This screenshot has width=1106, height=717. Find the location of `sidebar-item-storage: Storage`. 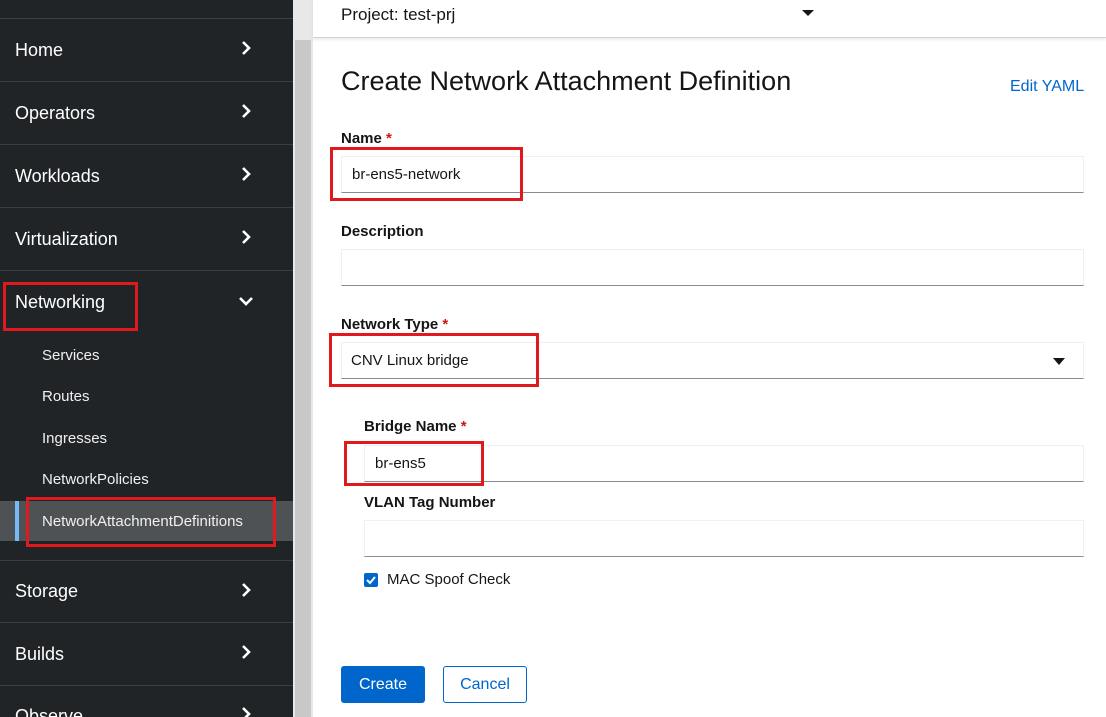

sidebar-item-storage: Storage is located at coordinates (146, 591).